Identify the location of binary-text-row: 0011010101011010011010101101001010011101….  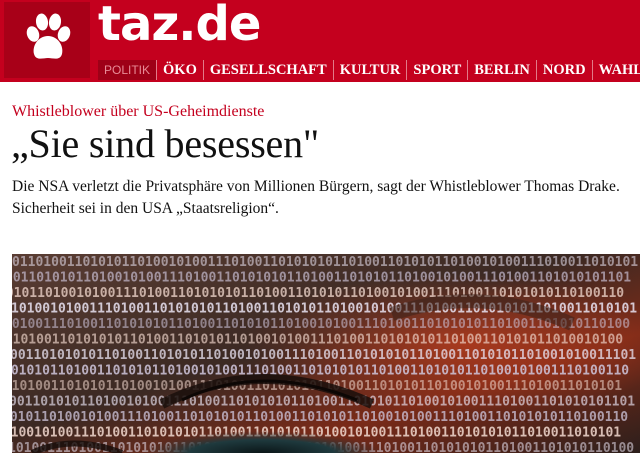
(324, 355).